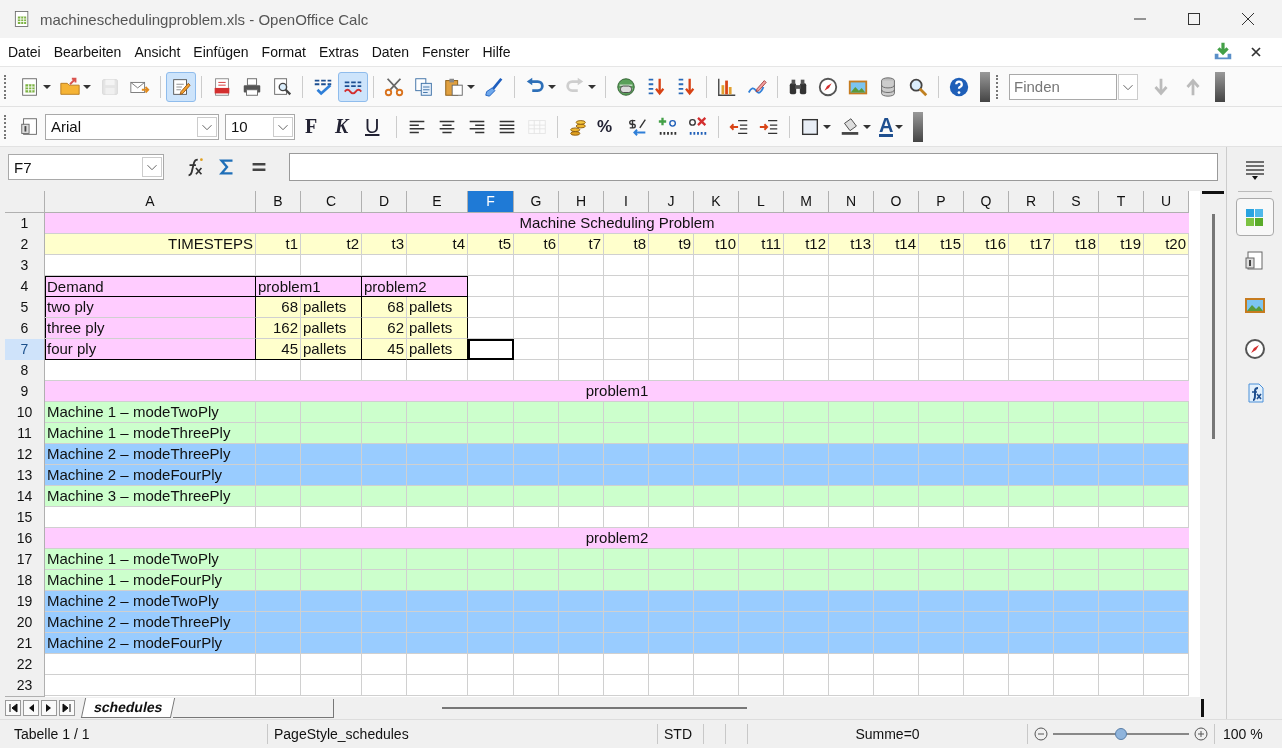 This screenshot has width=1282, height=748. Describe the element at coordinates (671, 202) in the screenshot. I see `column-header: J` at that location.